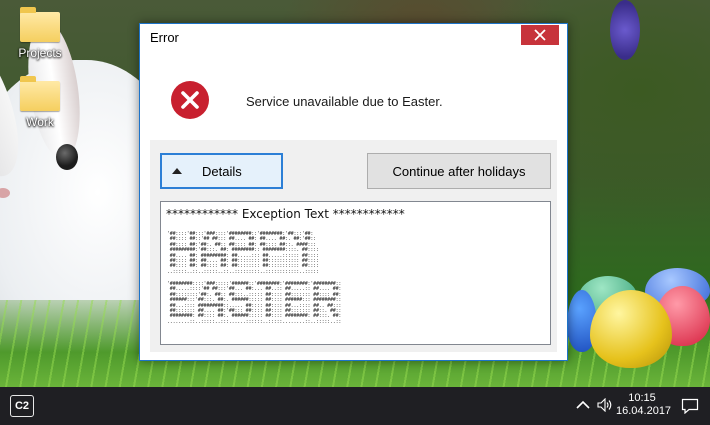 The height and width of the screenshot is (425, 710). Describe the element at coordinates (40, 122) in the screenshot. I see `desktop-icon-label: Work` at that location.